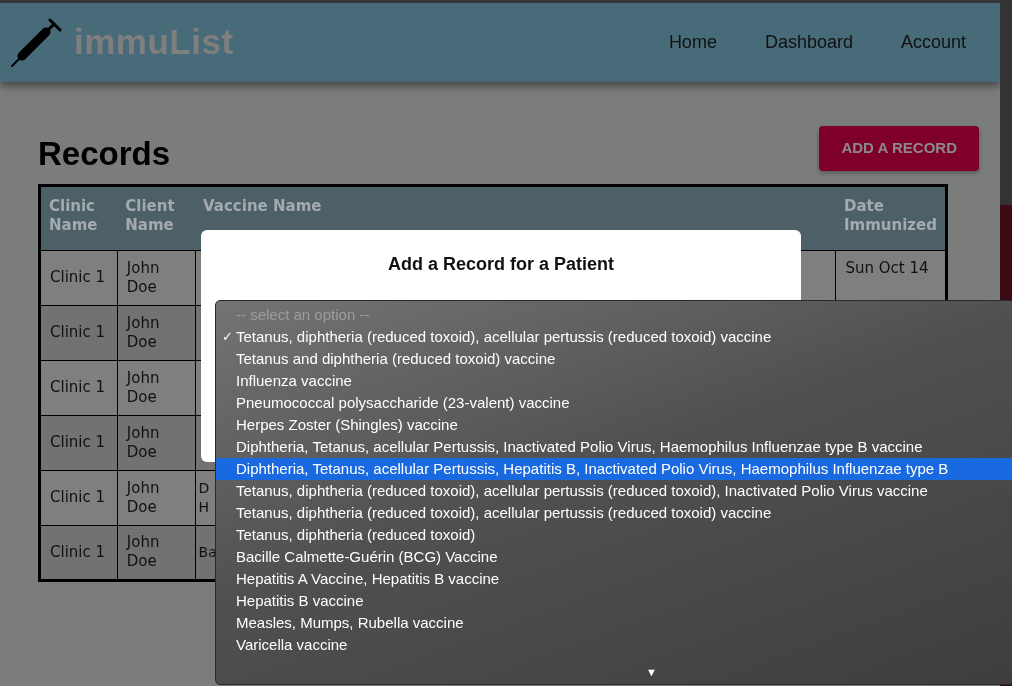 The image size is (1012, 686). Describe the element at coordinates (614, 623) in the screenshot. I see `dropdown-option: Measles, Mumps, Rubella vaccine` at that location.